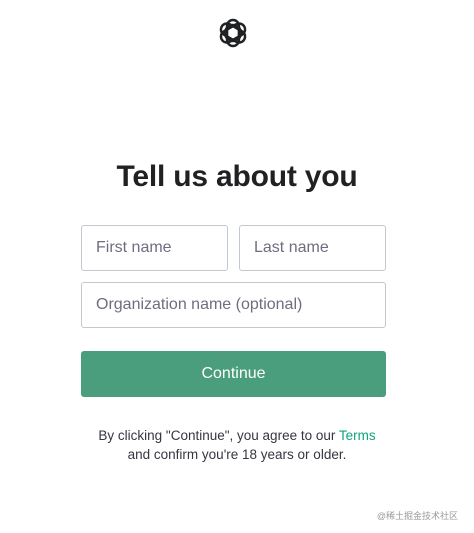  Describe the element at coordinates (417, 516) in the screenshot. I see `watermark: @稀土掘金技术社区` at that location.